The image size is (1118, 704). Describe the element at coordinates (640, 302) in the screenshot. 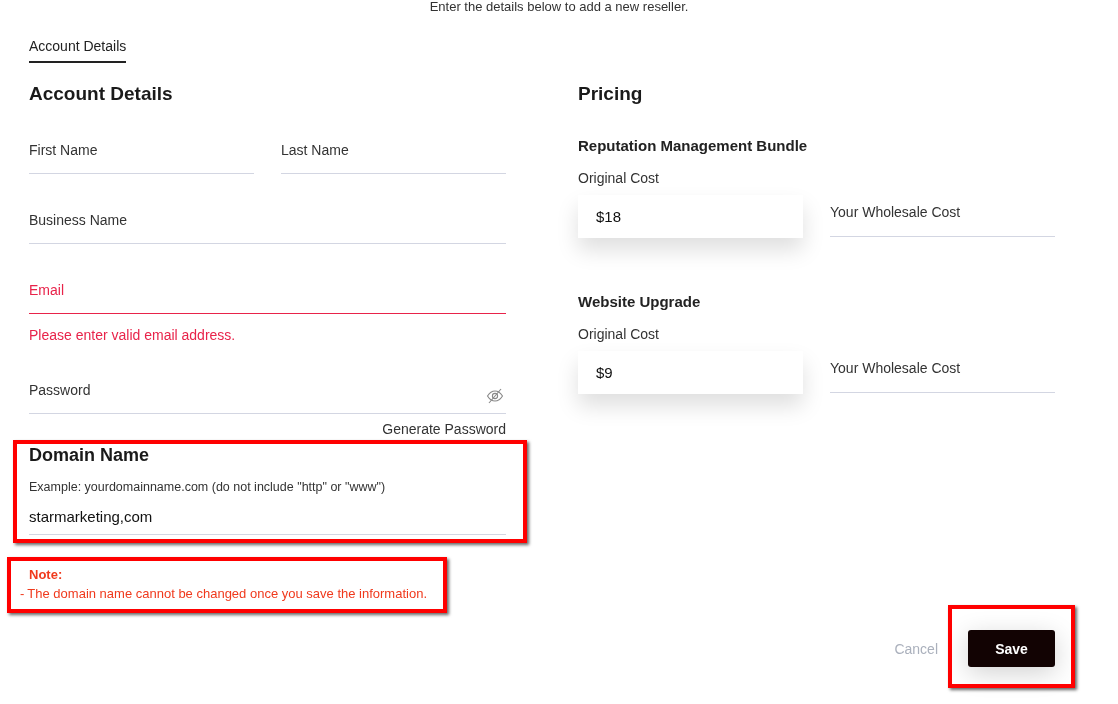

I see `product-name: Website Upgrade` at that location.